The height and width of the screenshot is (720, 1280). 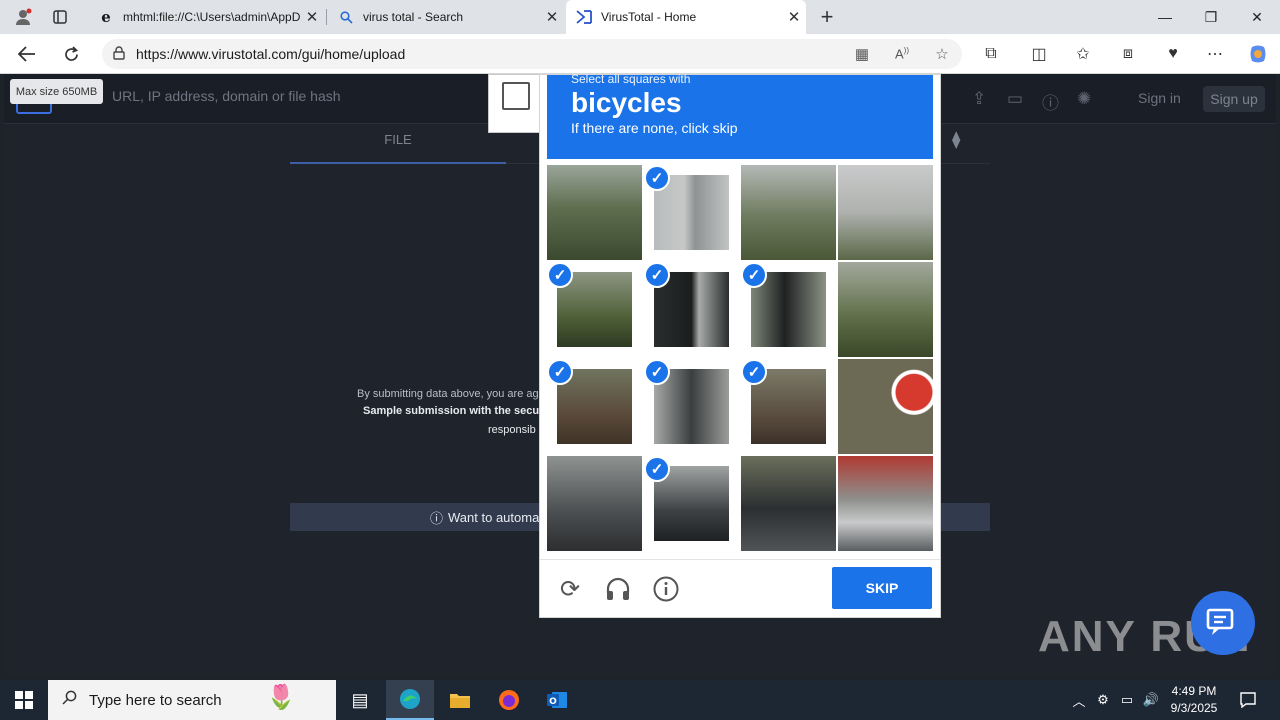 What do you see at coordinates (1165, 17) in the screenshot?
I see `minimize-icon: —` at bounding box center [1165, 17].